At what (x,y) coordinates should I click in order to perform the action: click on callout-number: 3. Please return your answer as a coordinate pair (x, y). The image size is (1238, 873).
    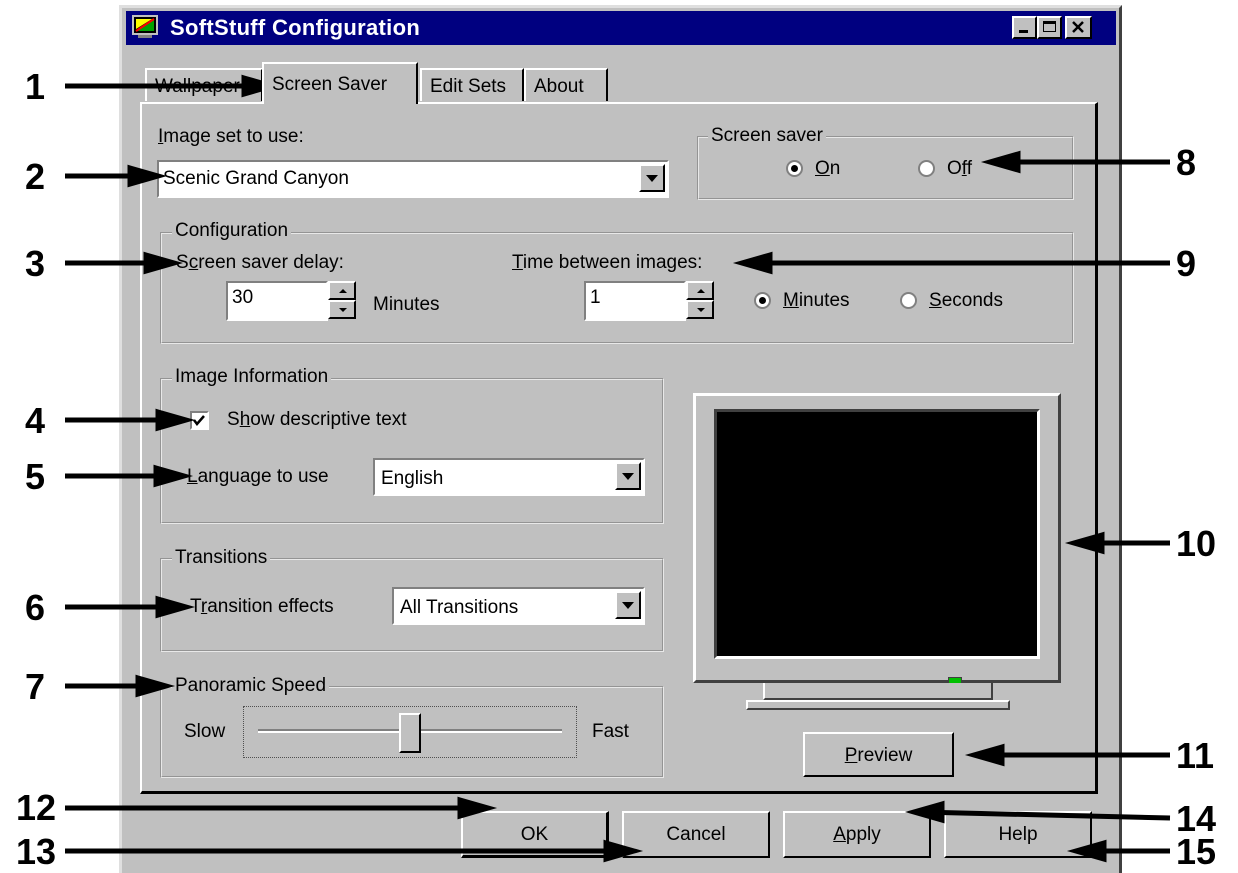
    Looking at the image, I should click on (35, 263).